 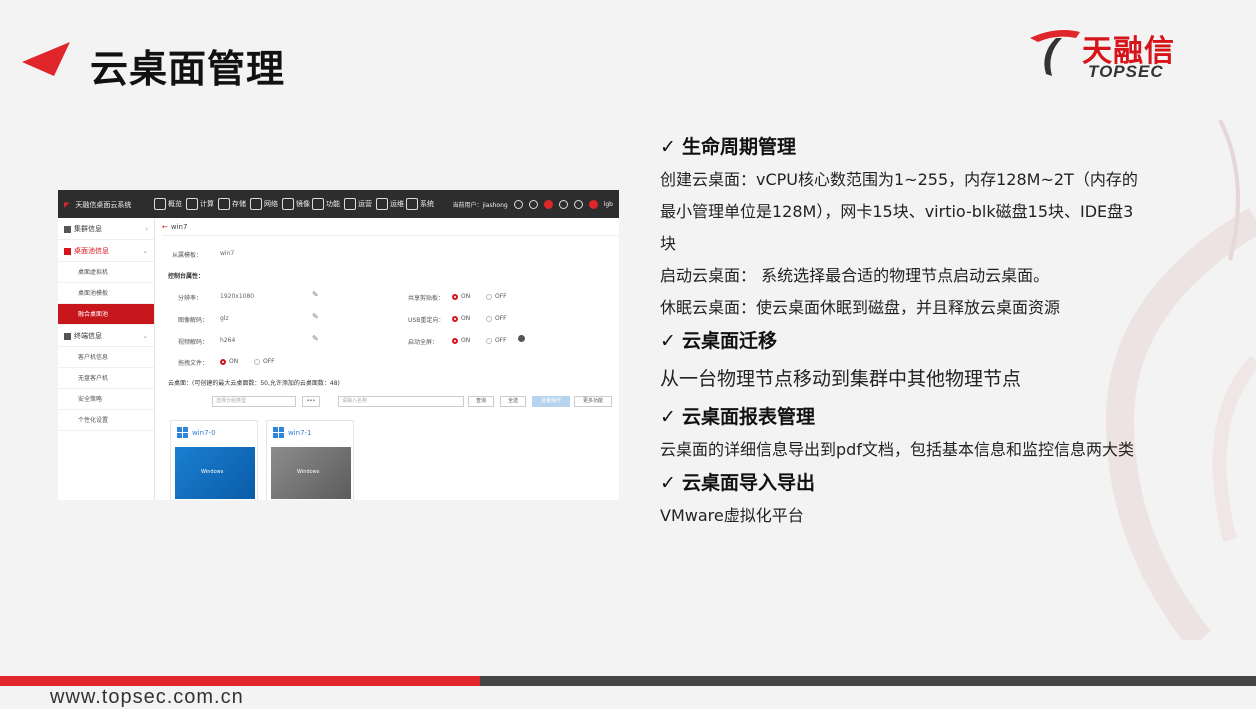 What do you see at coordinates (420, 204) in the screenshot?
I see `nav-system: 系统` at bounding box center [420, 204].